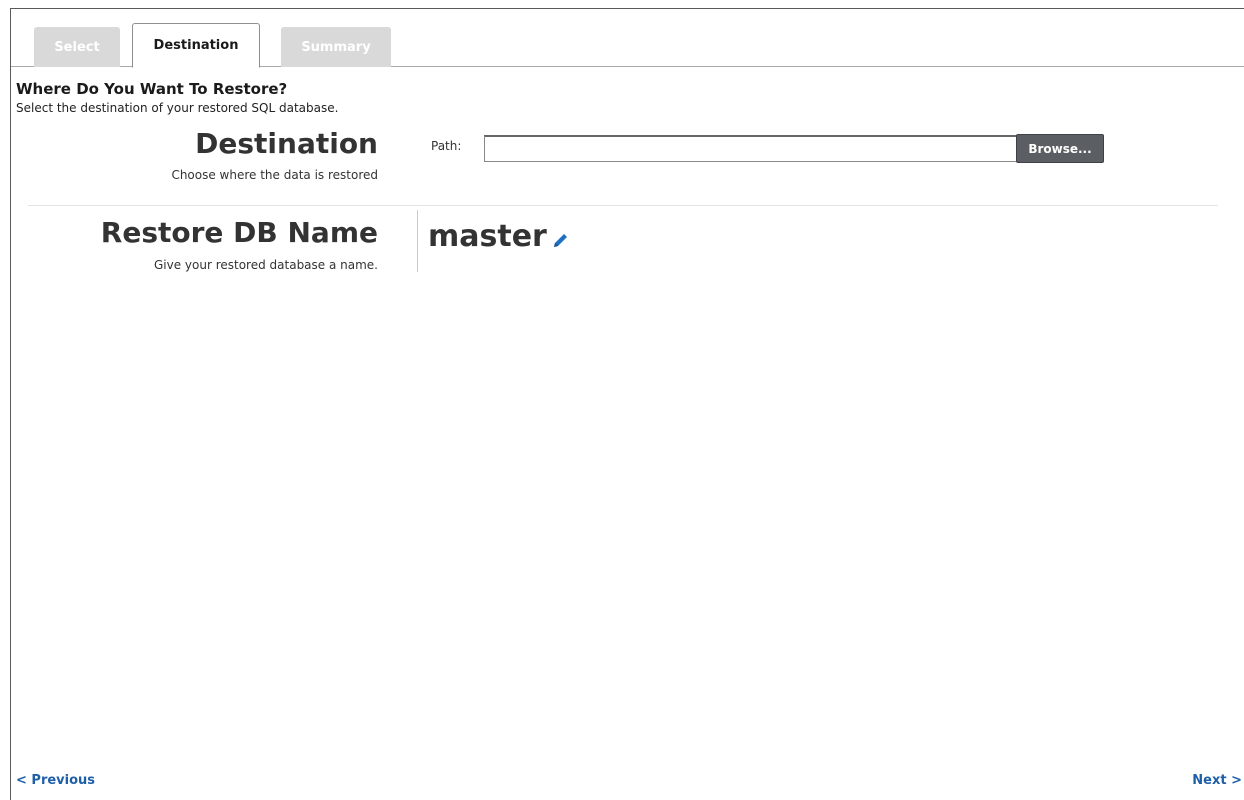  I want to click on page-title: Where Do You Want To Restore?, so click(152, 89).